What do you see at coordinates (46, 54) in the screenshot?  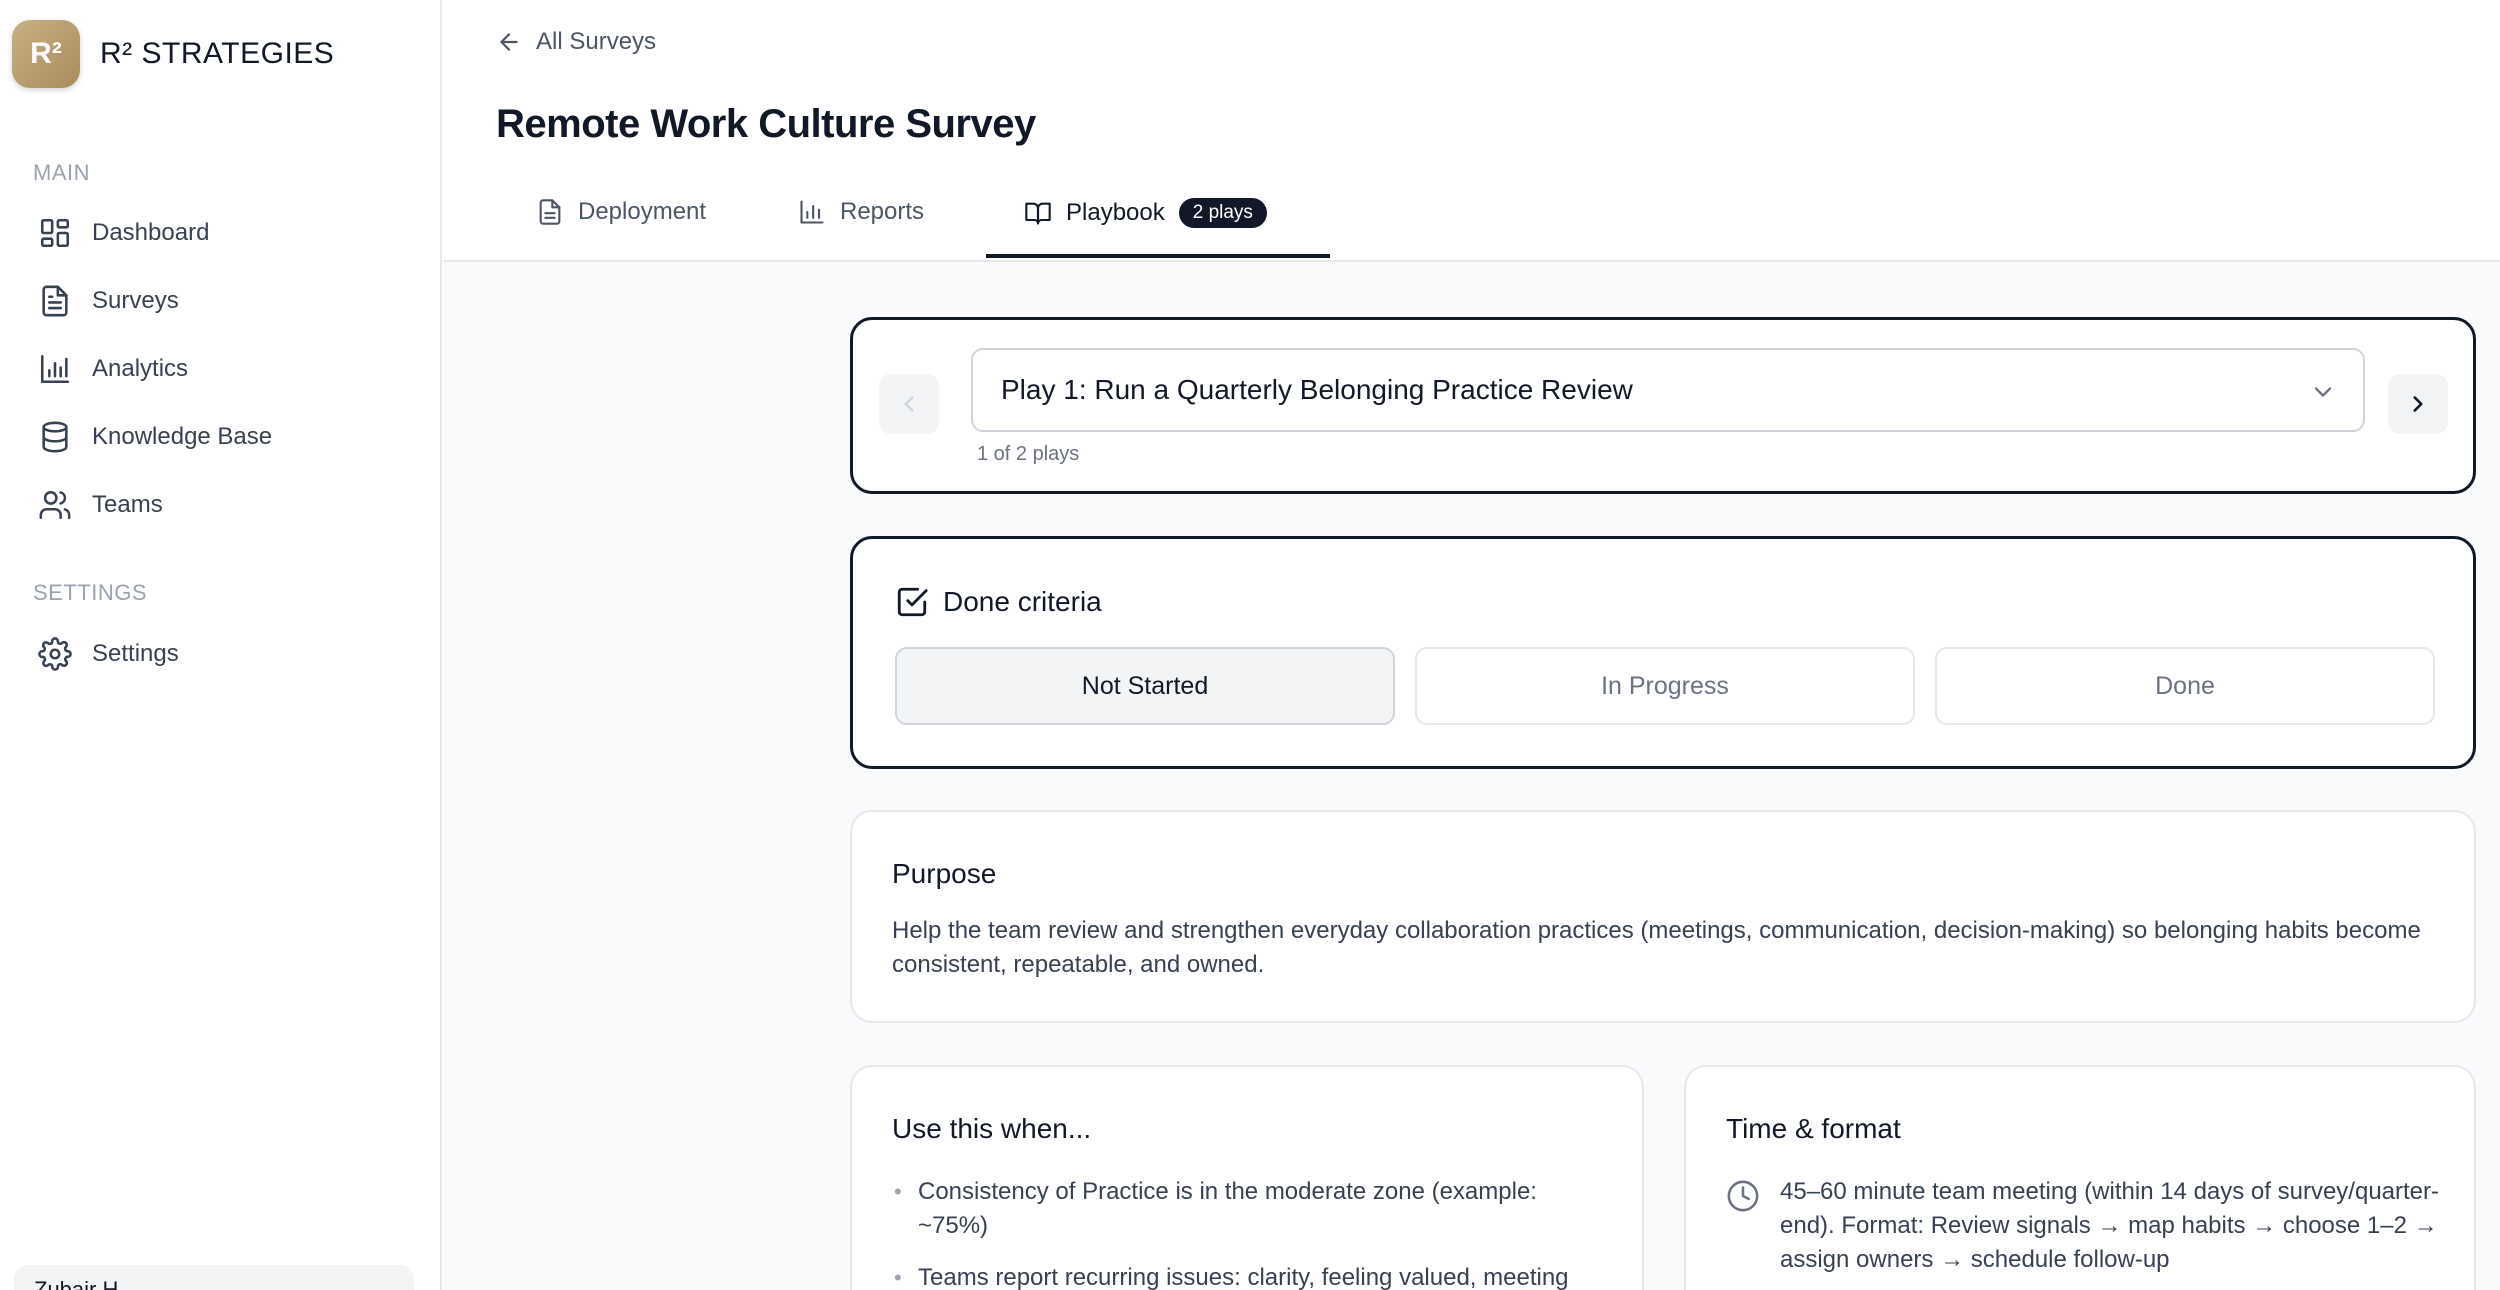 I see `brand-logo: R²` at bounding box center [46, 54].